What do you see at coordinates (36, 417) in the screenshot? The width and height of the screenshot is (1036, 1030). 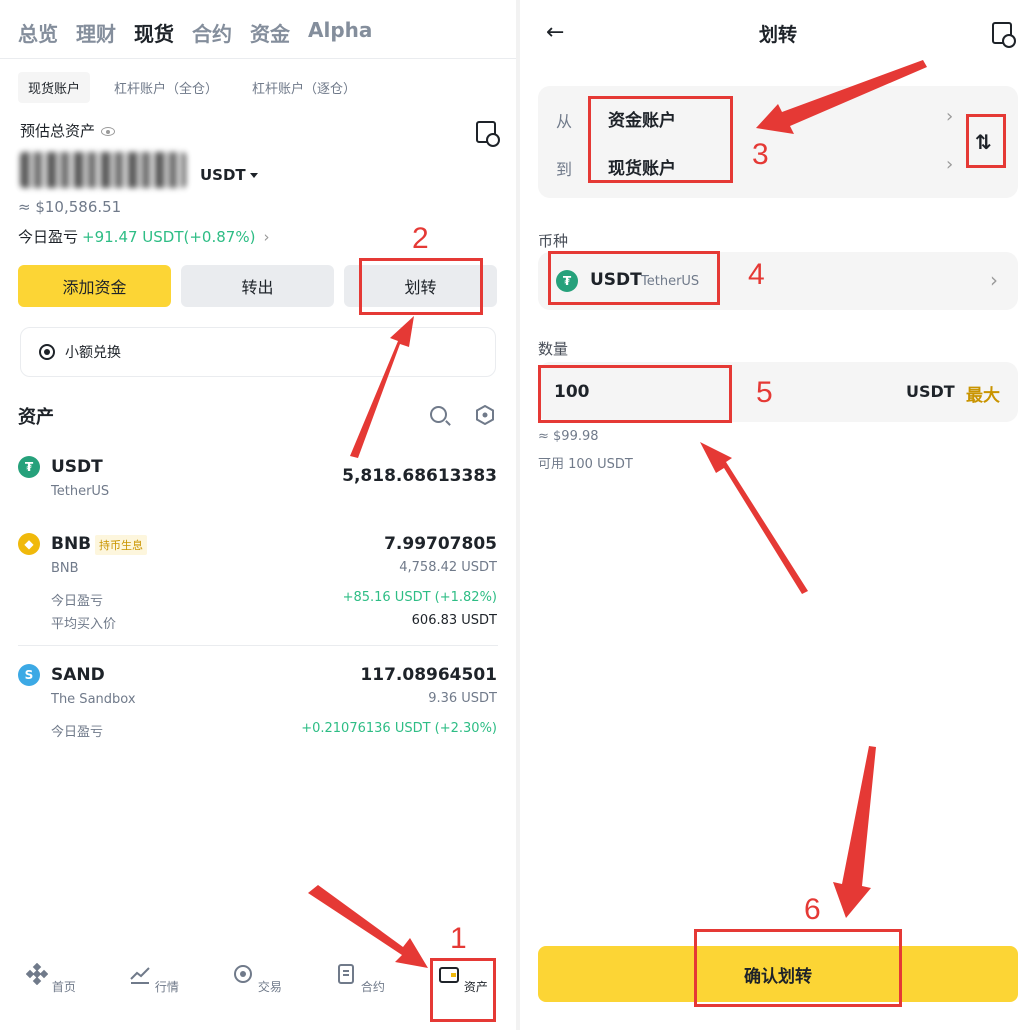 I see `assets-title: 资产` at bounding box center [36, 417].